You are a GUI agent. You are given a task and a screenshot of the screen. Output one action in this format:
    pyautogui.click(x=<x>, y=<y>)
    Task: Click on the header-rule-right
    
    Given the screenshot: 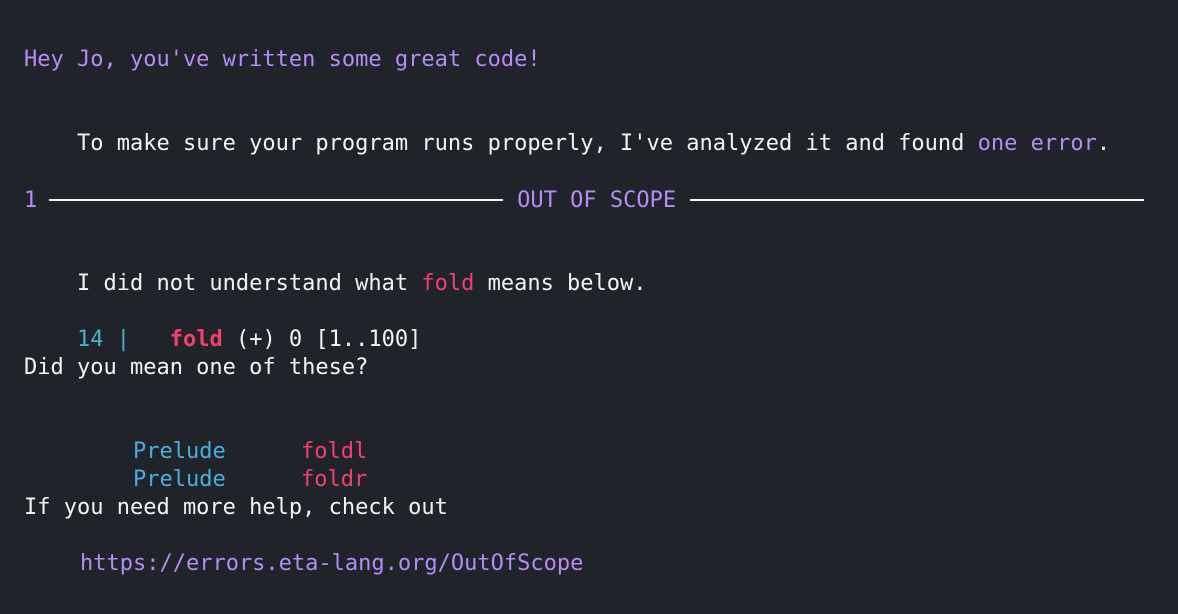 What is the action you would take?
    pyautogui.click(x=917, y=200)
    